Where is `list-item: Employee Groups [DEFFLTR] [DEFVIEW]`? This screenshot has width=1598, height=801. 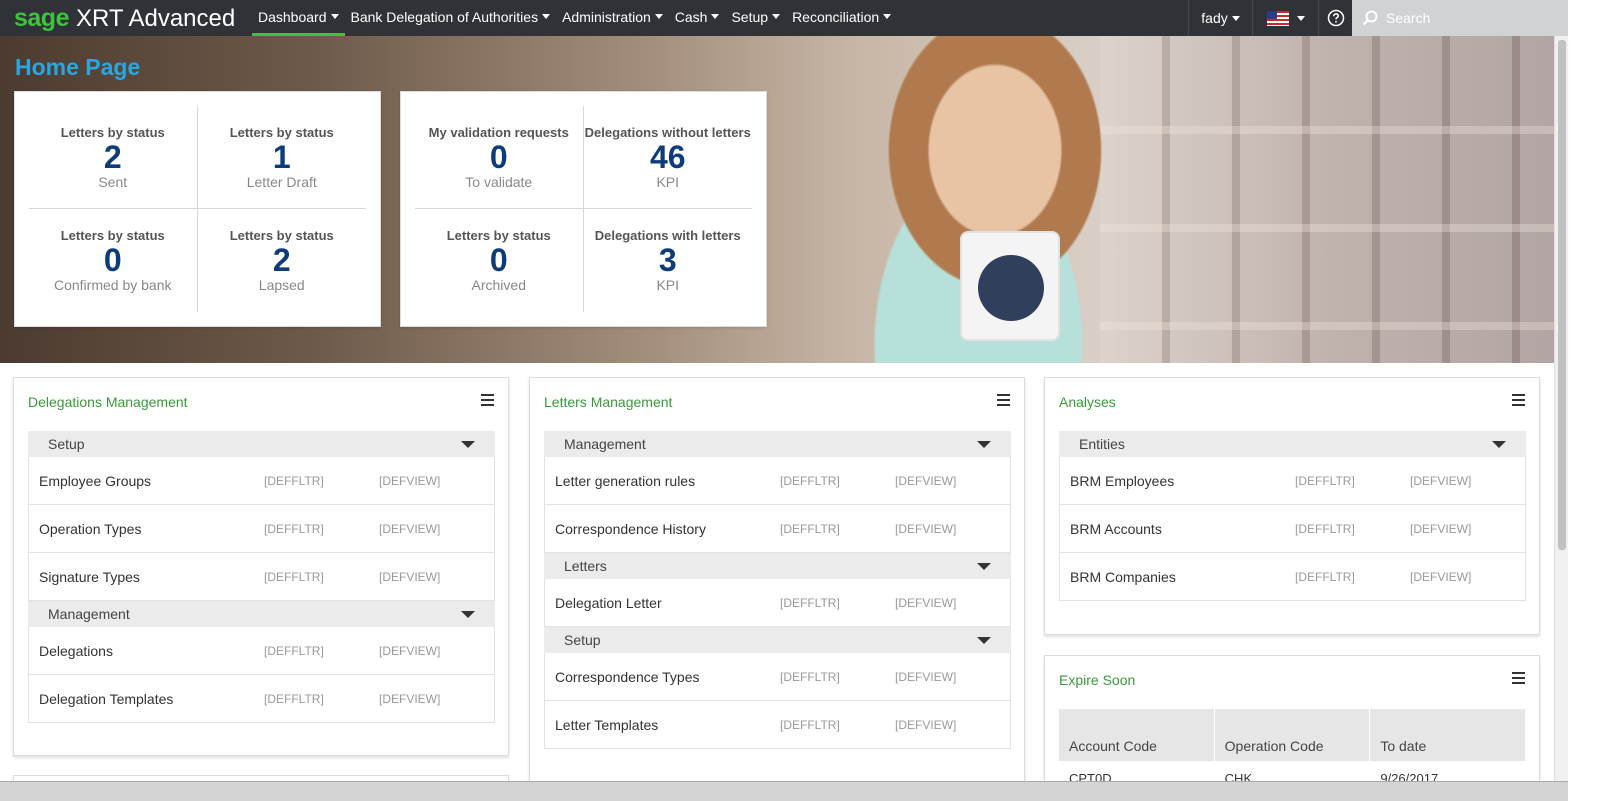 list-item: Employee Groups [DEFFLTR] [DEFVIEW] is located at coordinates (261, 481).